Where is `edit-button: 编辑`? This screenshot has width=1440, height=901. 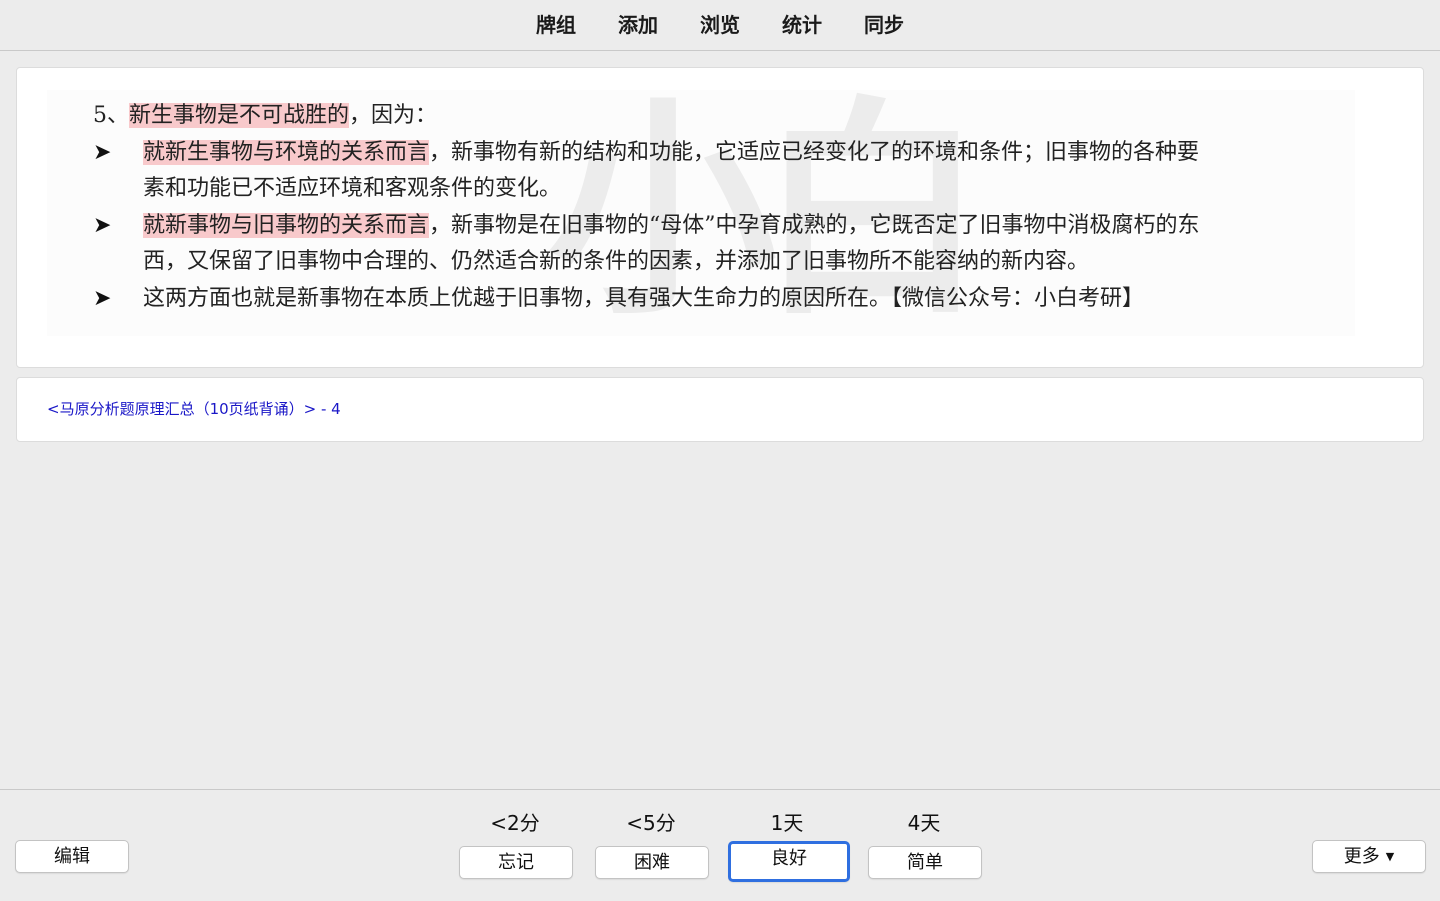
edit-button: 编辑 is located at coordinates (72, 856).